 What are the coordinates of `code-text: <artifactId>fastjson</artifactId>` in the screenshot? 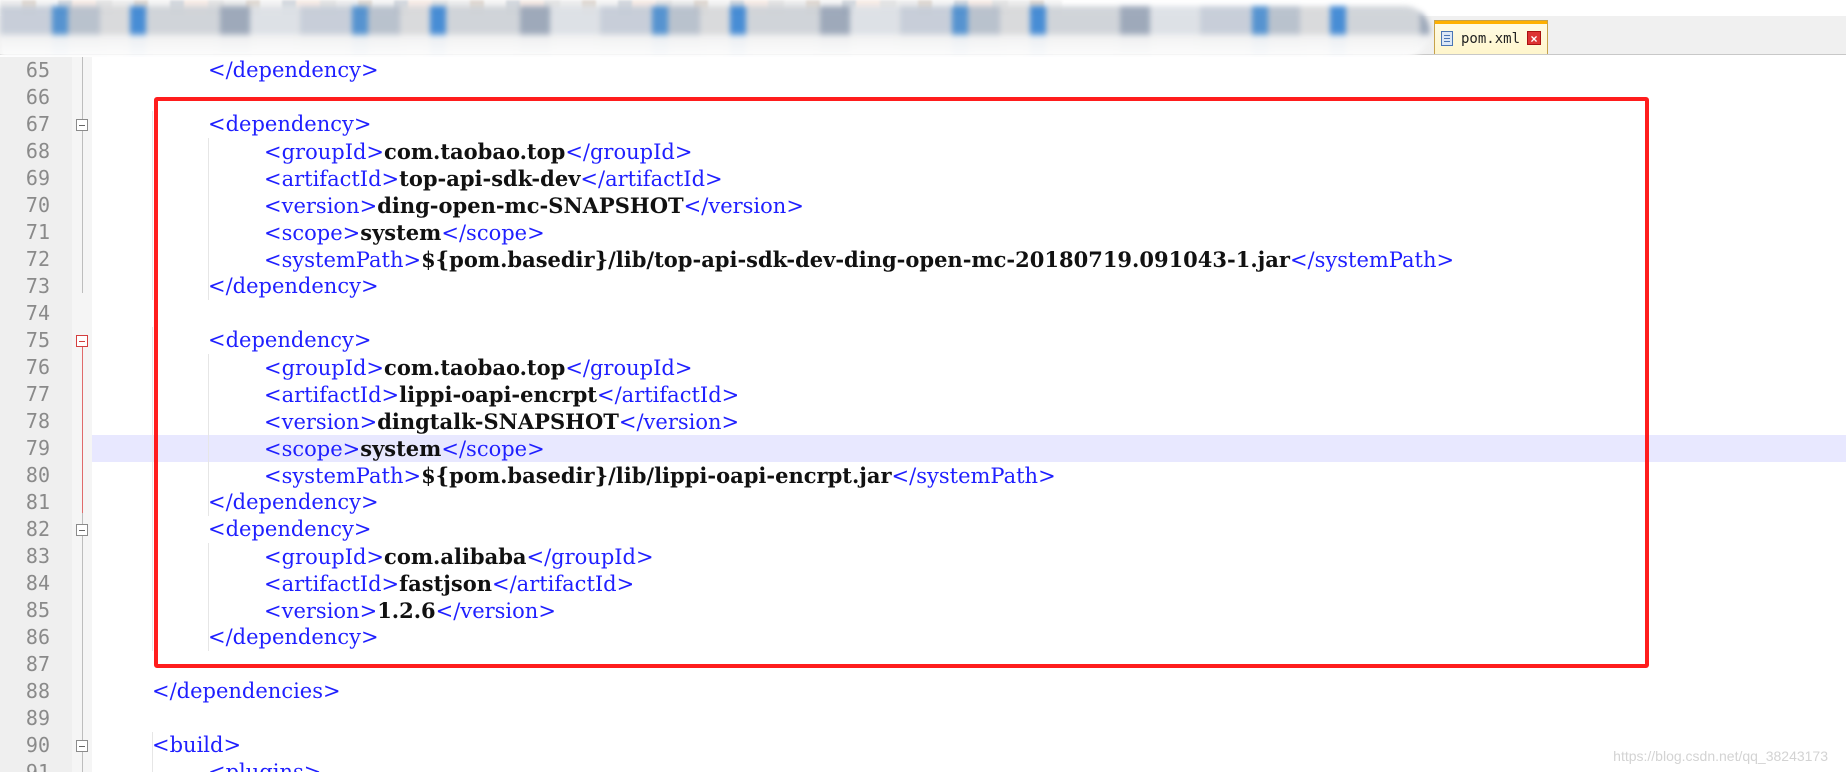 It's located at (449, 583).